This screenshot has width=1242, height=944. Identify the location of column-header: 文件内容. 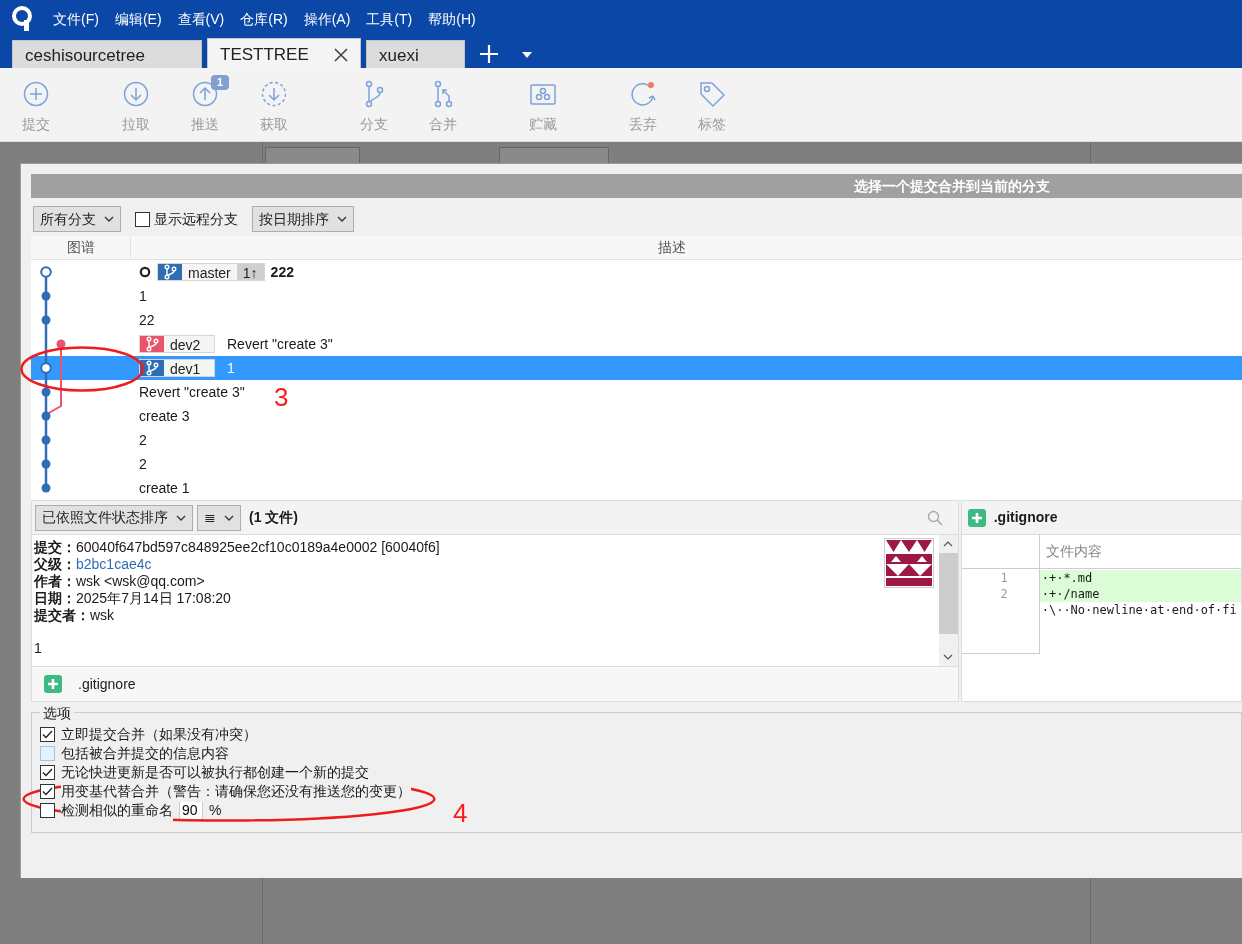
(1073, 551).